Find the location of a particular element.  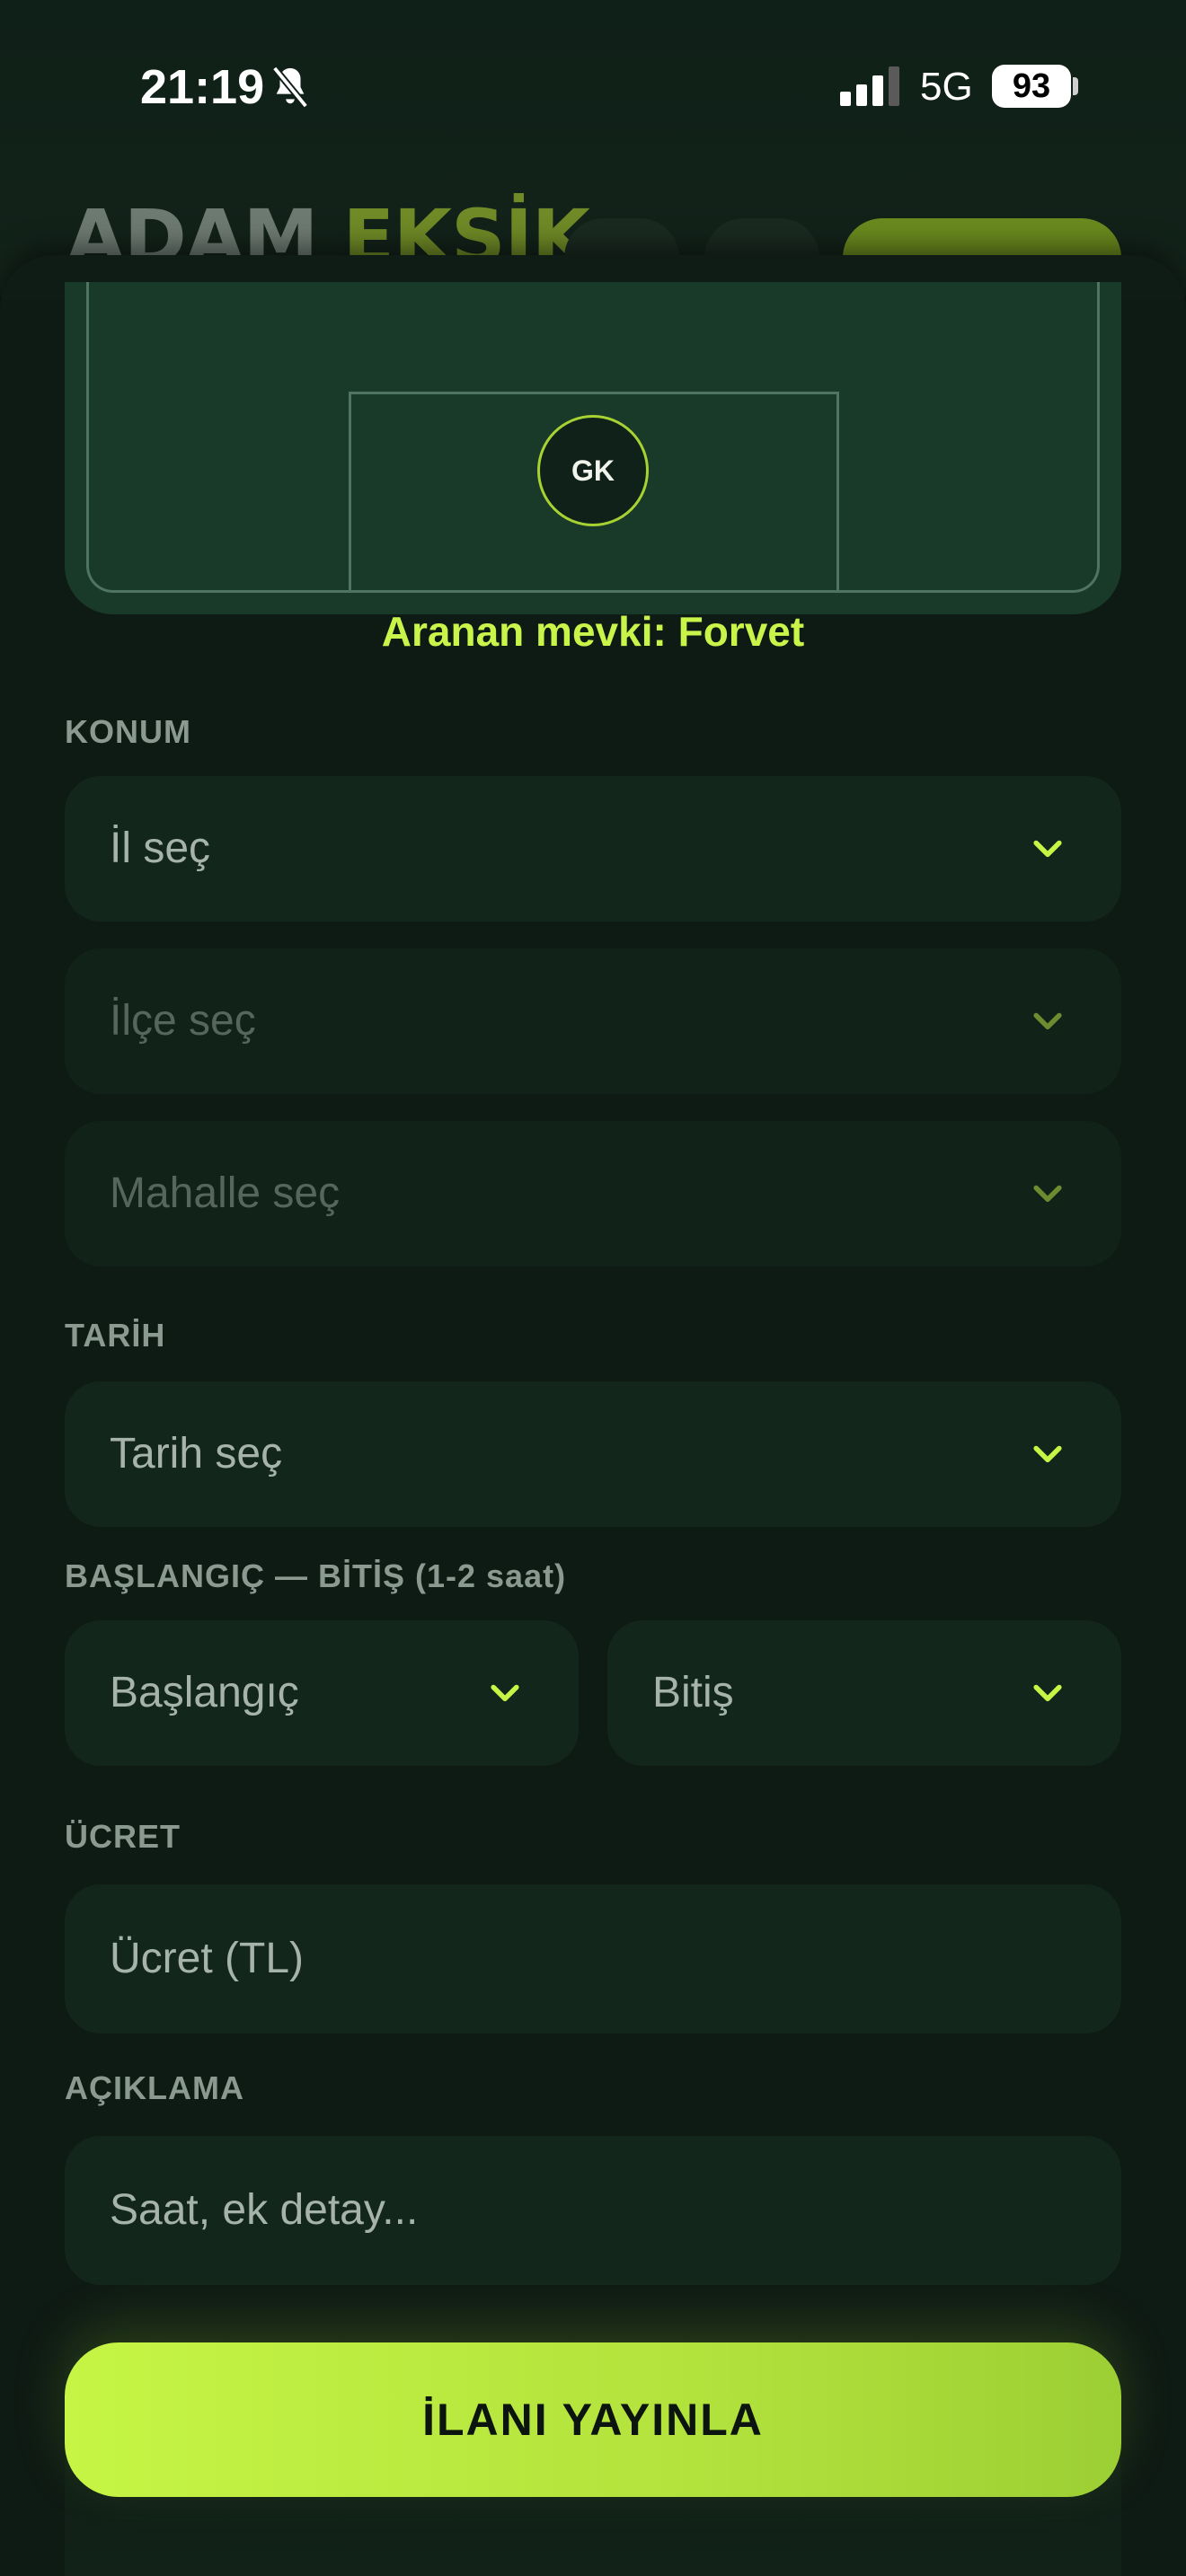

bell-slash-icon is located at coordinates (290, 87).